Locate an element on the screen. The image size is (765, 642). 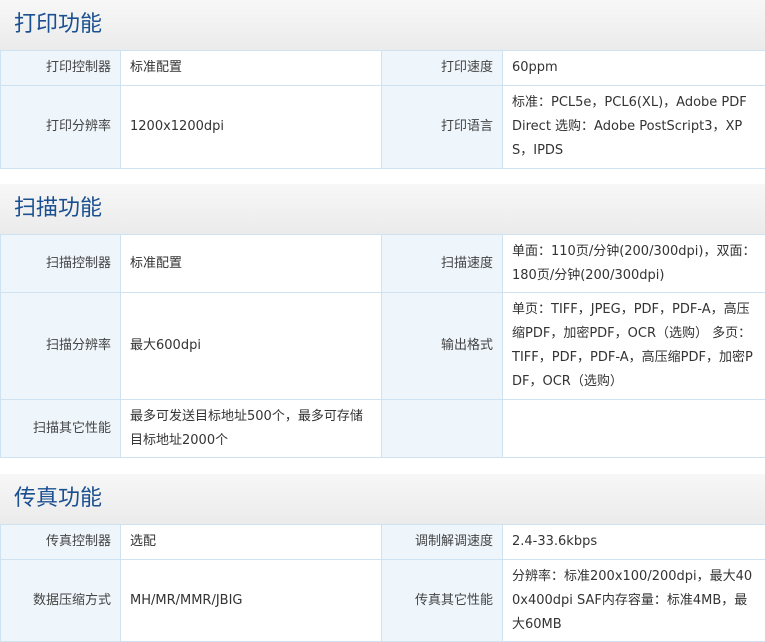
spec-label: 打印控制器 is located at coordinates (61, 68).